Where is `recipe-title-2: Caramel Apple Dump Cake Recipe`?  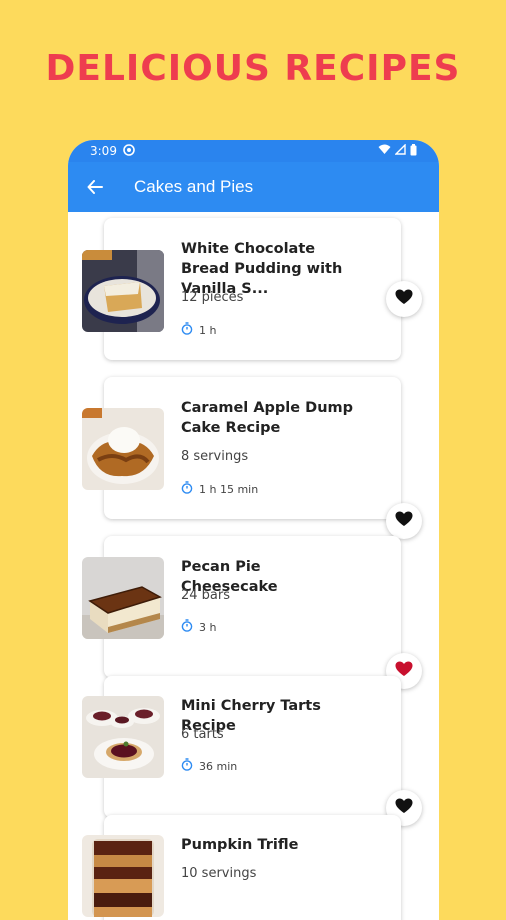 recipe-title-2: Caramel Apple Dump Cake Recipe is located at coordinates (271, 418).